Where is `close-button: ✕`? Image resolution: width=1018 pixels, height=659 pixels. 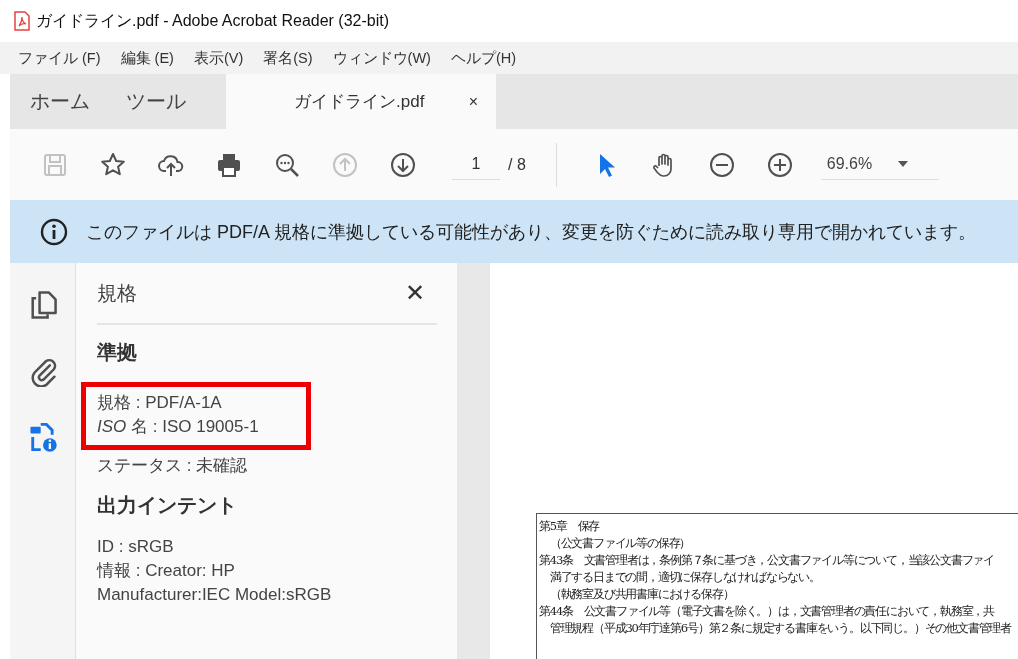 close-button: ✕ is located at coordinates (421, 293).